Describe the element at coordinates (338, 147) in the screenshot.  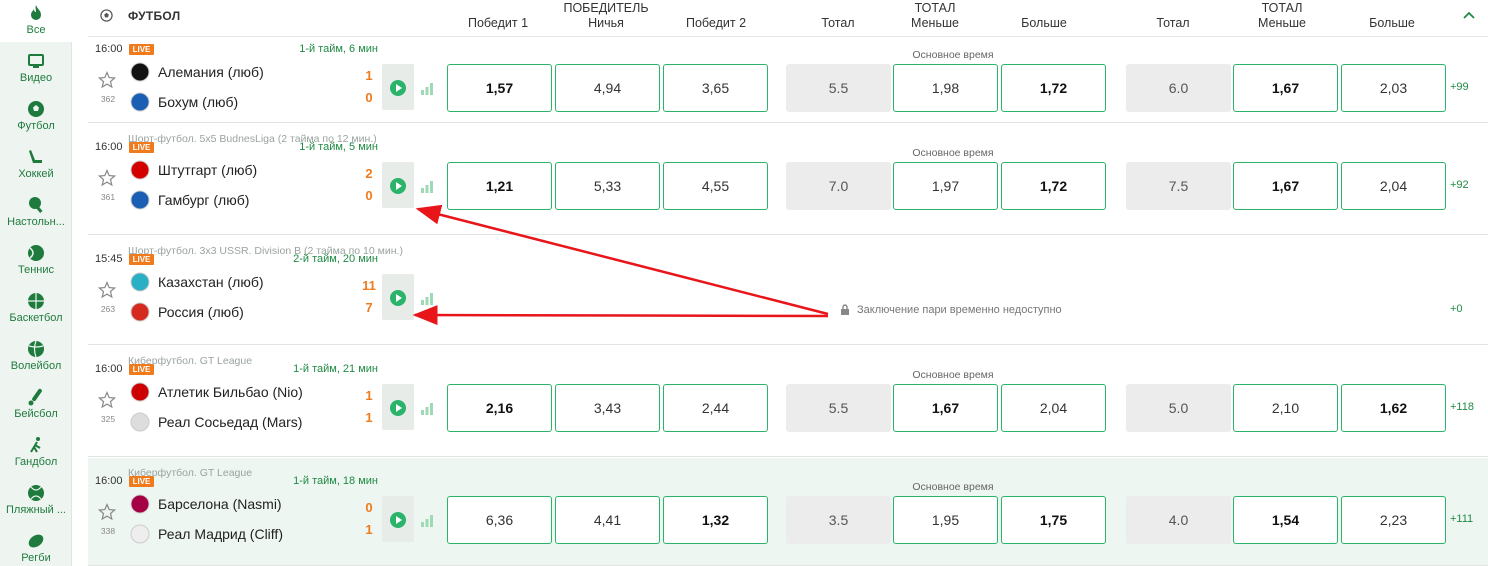
I see `match-period: 1-й тайм, 5 мин` at that location.